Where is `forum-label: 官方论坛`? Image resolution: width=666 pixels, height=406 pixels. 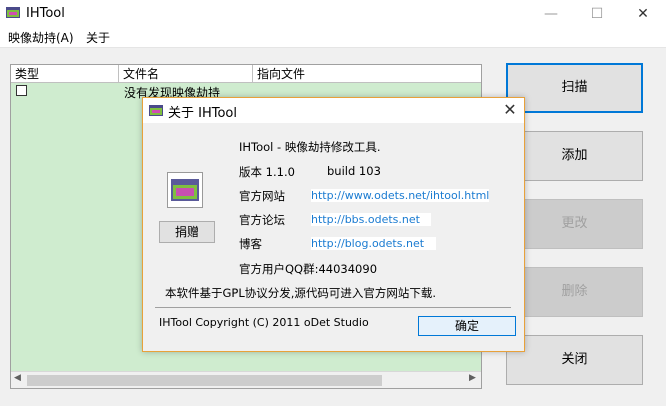
forum-label: 官方论坛 is located at coordinates (262, 220).